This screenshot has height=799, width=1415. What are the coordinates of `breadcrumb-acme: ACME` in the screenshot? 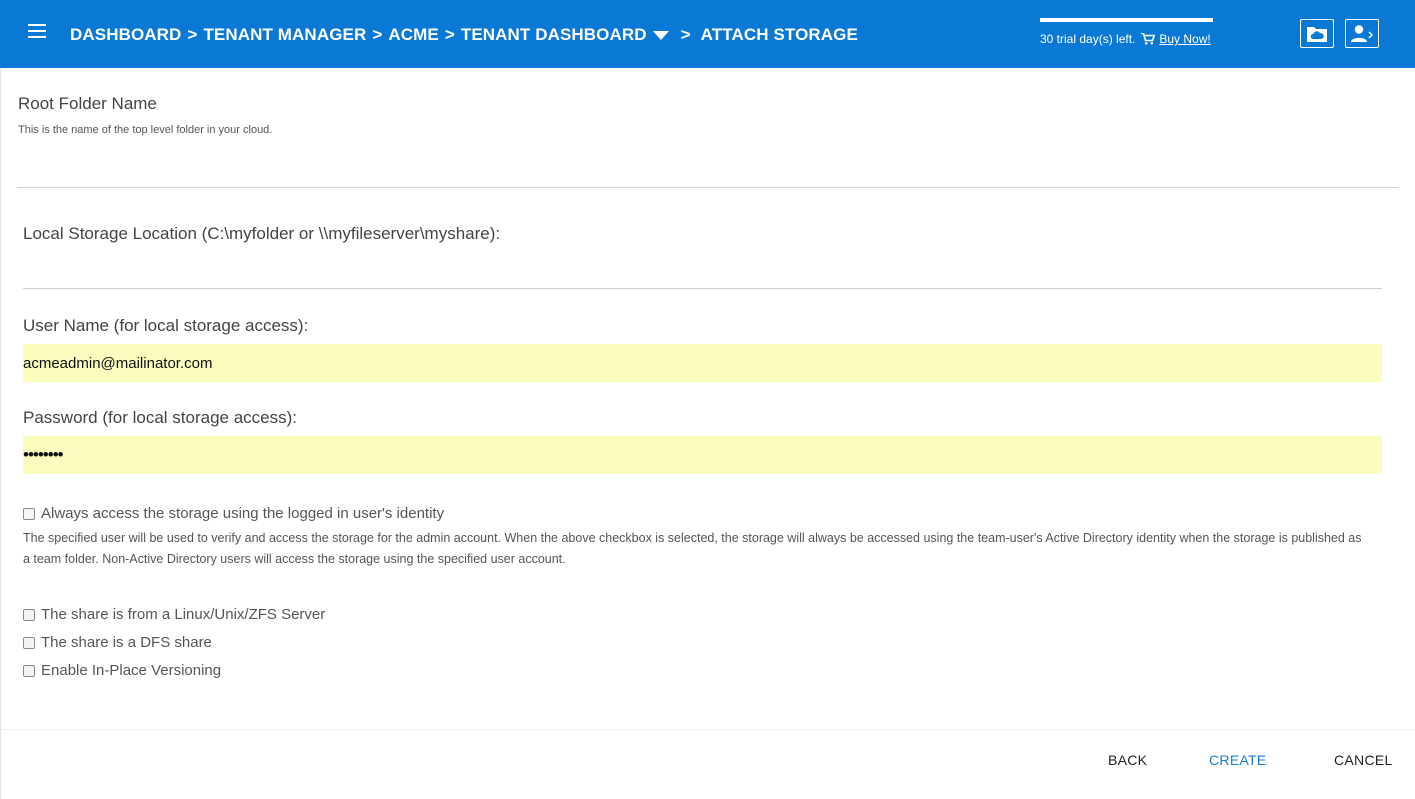 It's located at (413, 35).